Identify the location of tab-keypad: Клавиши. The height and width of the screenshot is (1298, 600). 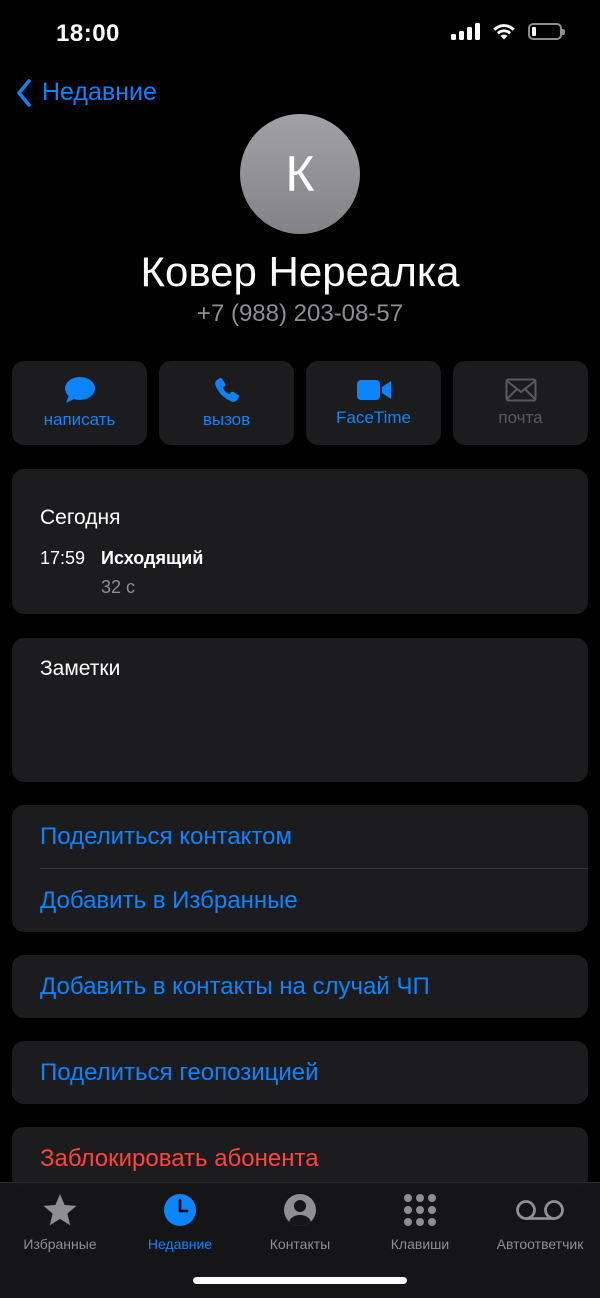
(420, 1217).